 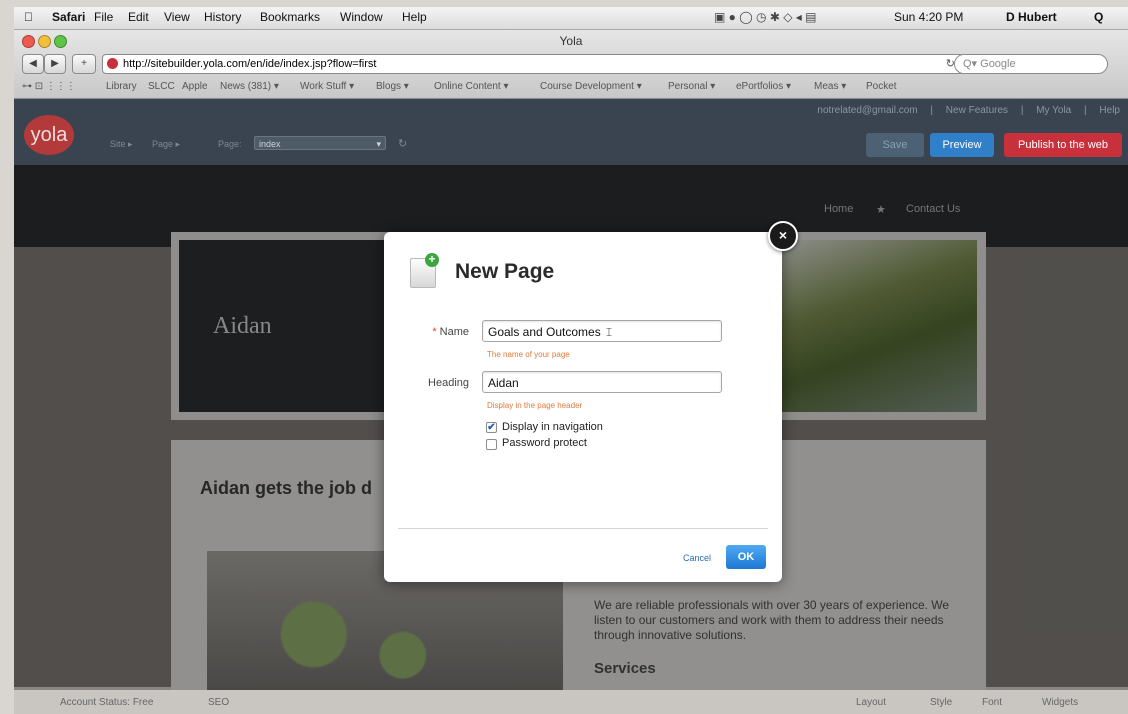 What do you see at coordinates (1053, 110) in the screenshot?
I see `my-yola-link: My Yola` at bounding box center [1053, 110].